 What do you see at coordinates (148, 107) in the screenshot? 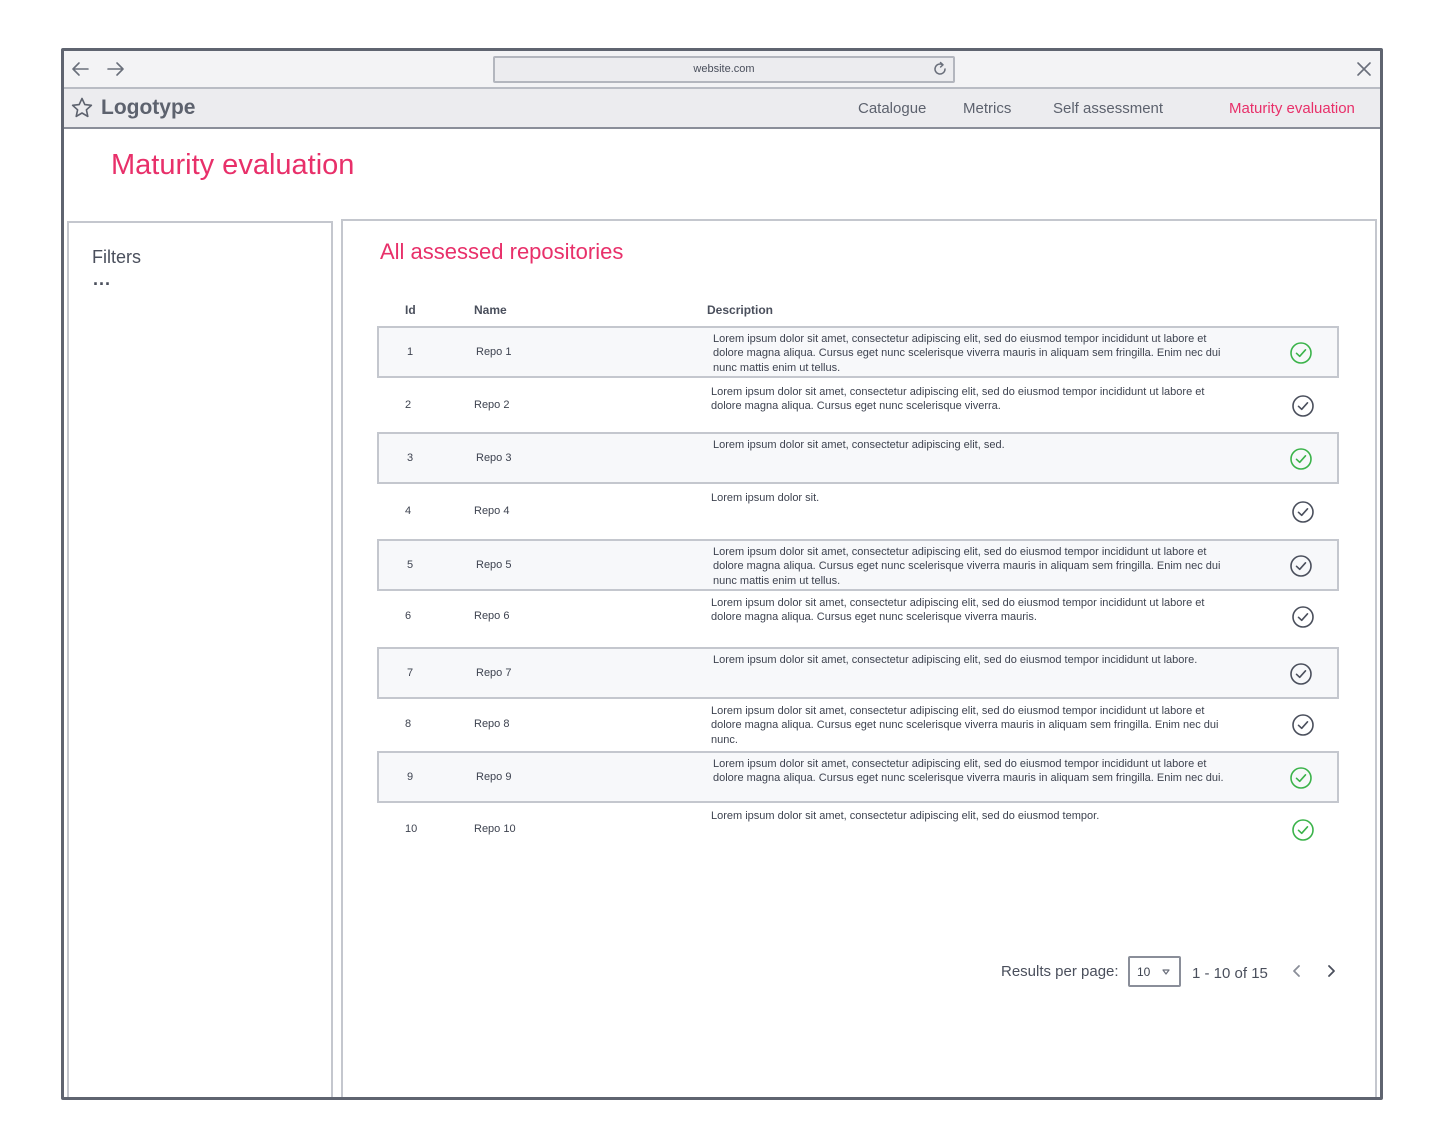
I see `logo-text: Logotype` at bounding box center [148, 107].